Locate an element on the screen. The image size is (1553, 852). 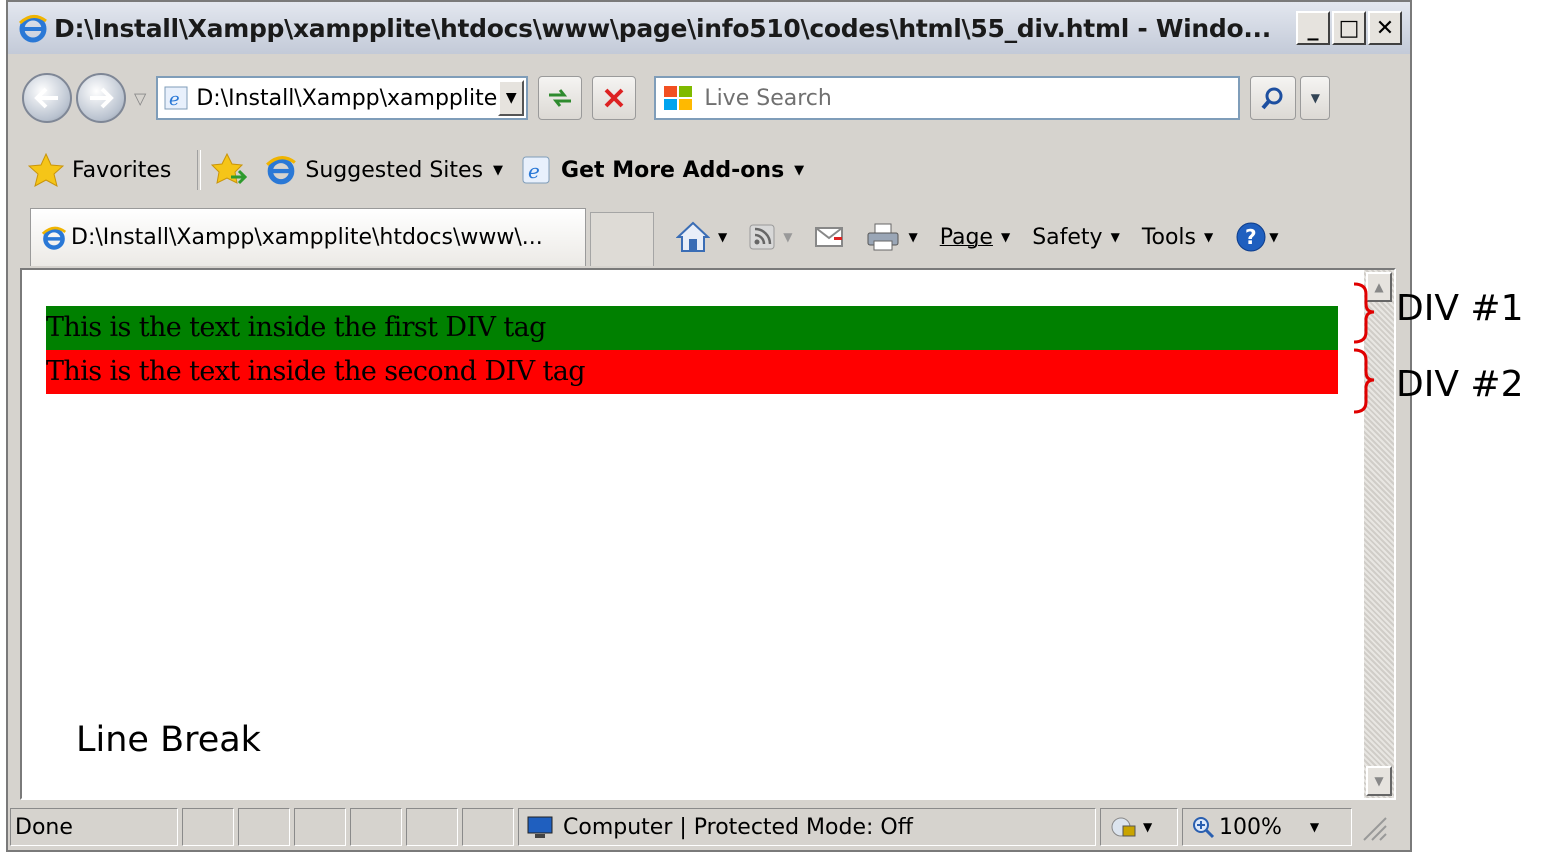
magnifier-icon is located at coordinates (1272, 98).